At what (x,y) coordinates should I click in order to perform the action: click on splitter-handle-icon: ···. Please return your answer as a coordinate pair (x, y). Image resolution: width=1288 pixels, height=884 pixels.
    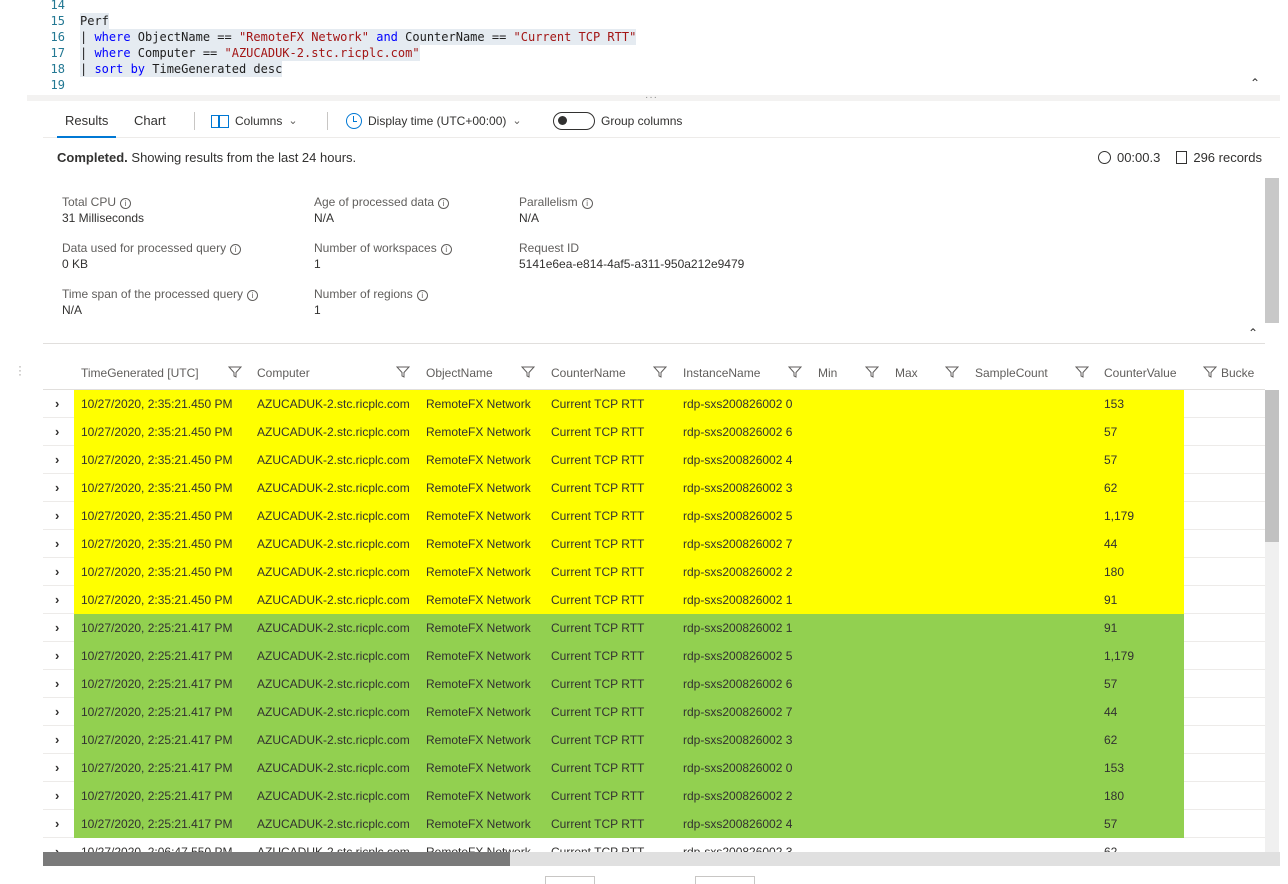
    Looking at the image, I should click on (651, 97).